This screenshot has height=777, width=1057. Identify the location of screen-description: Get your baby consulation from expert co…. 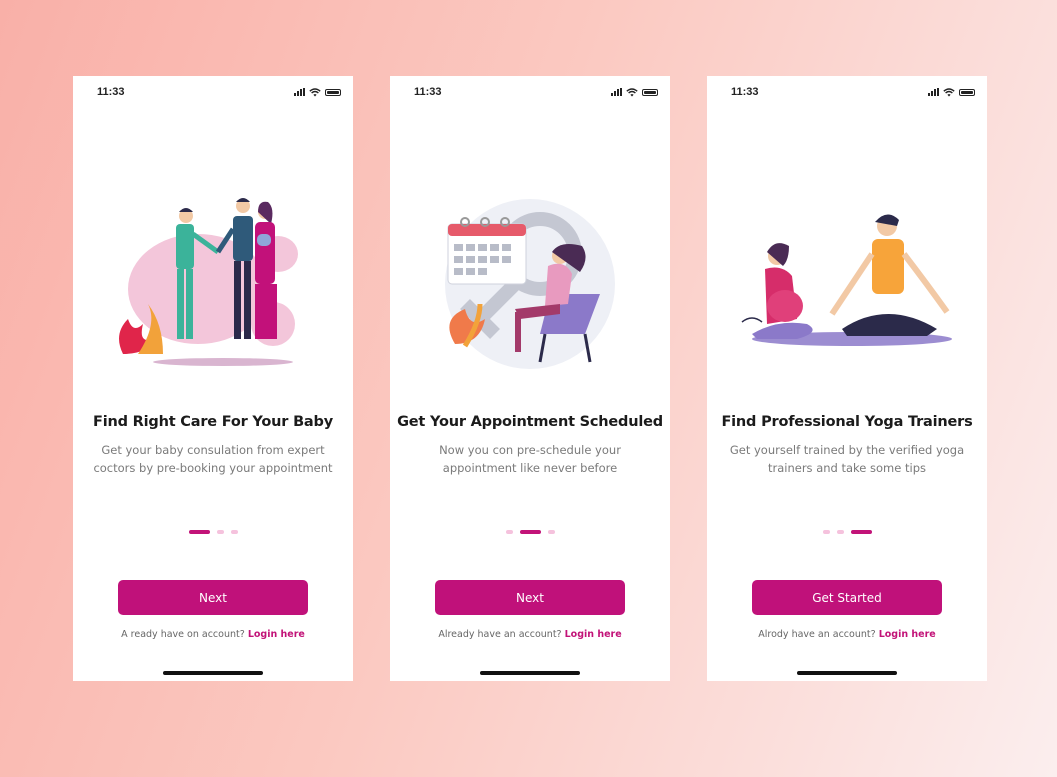
(213, 459).